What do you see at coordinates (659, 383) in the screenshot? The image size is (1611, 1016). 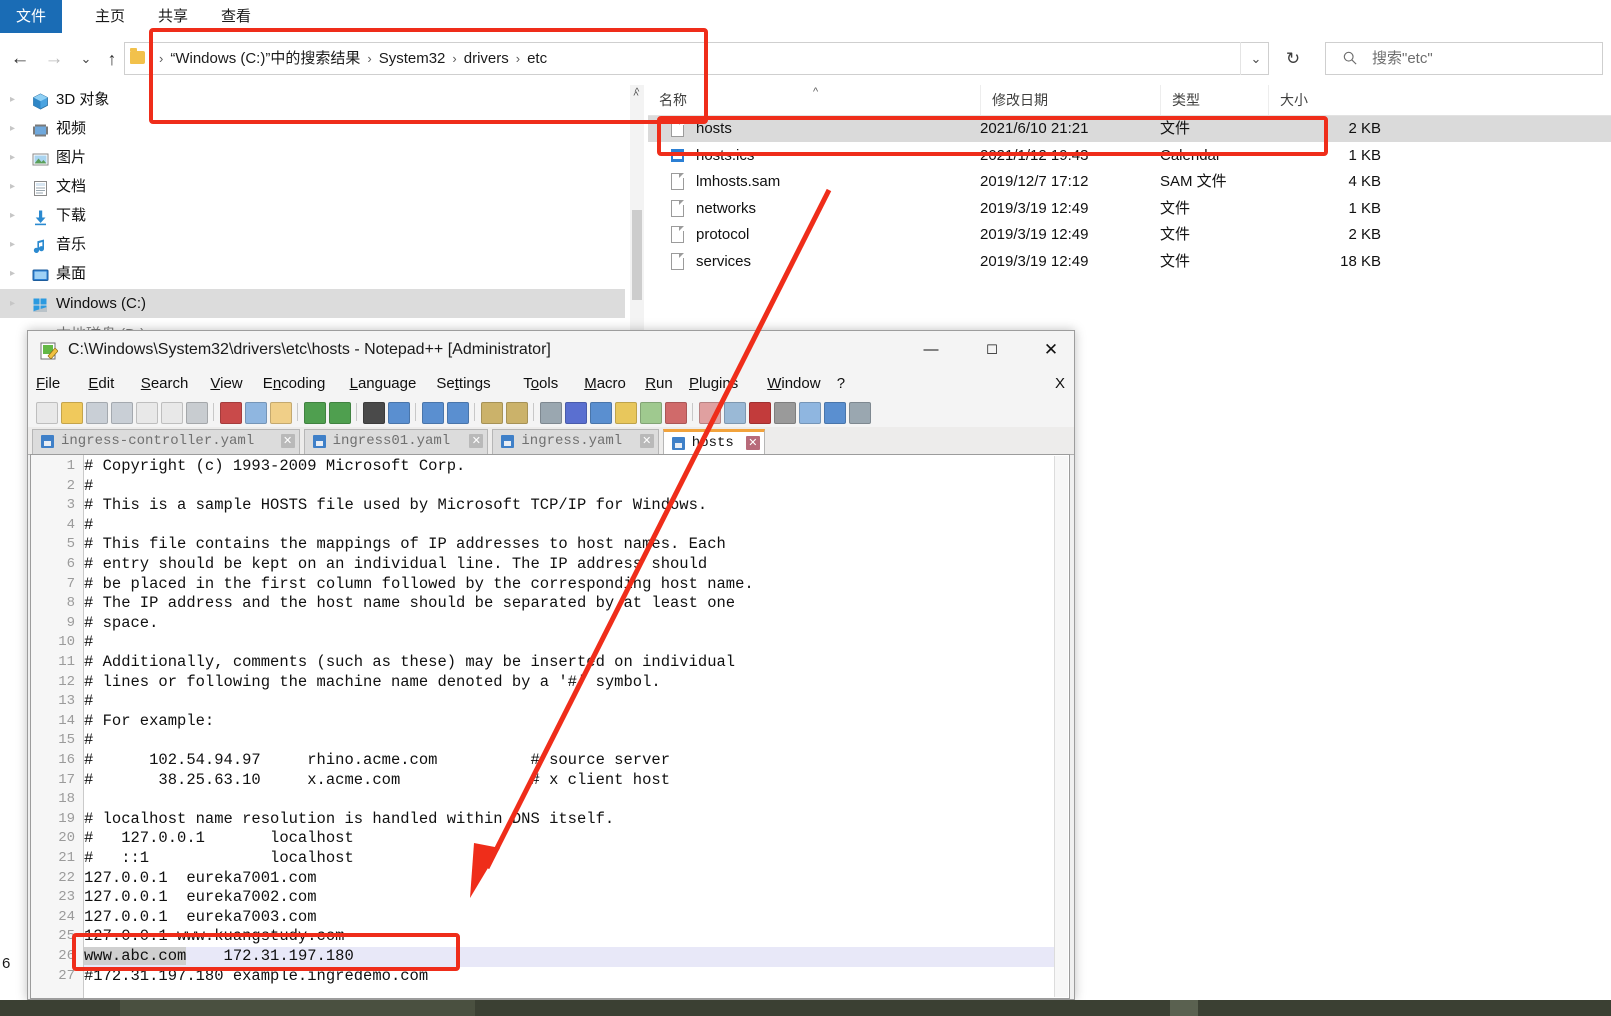 I see `menu-item-run: Run` at bounding box center [659, 383].